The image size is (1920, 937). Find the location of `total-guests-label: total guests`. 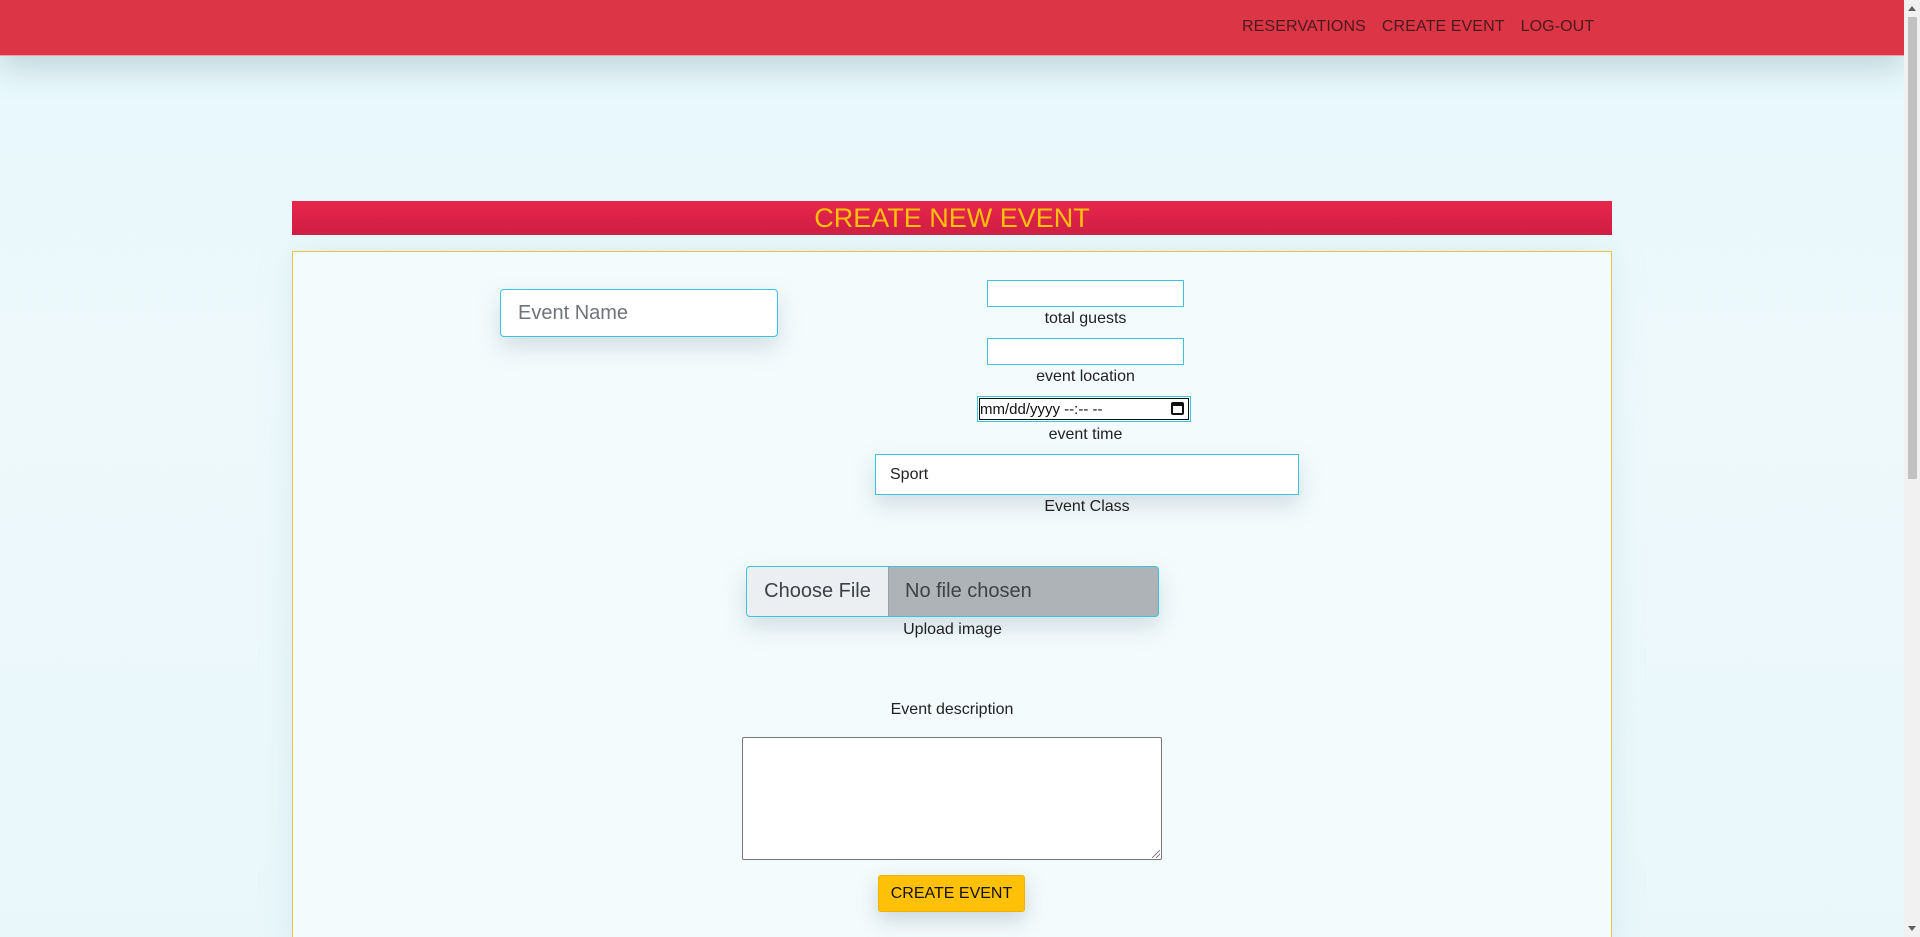

total-guests-label: total guests is located at coordinates (1085, 318).